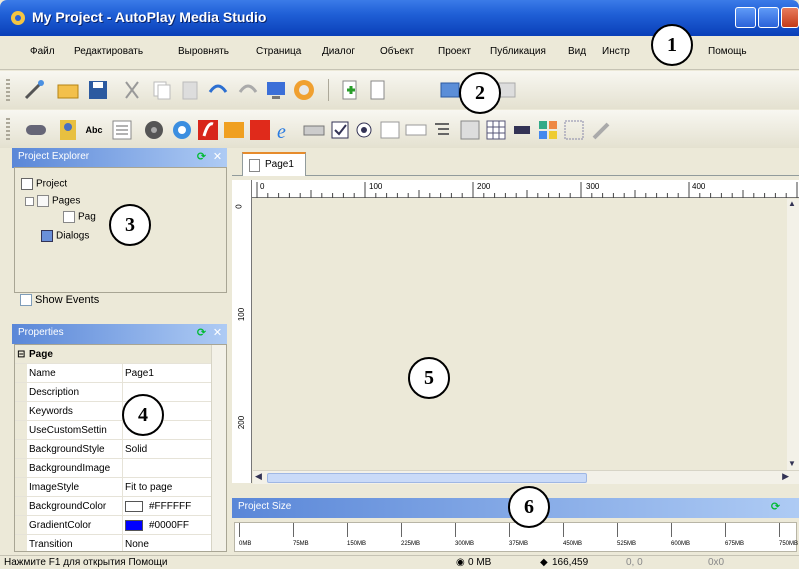  What do you see at coordinates (792, 203) in the screenshot?
I see `scroll-up-icon: ▲` at bounding box center [792, 203].